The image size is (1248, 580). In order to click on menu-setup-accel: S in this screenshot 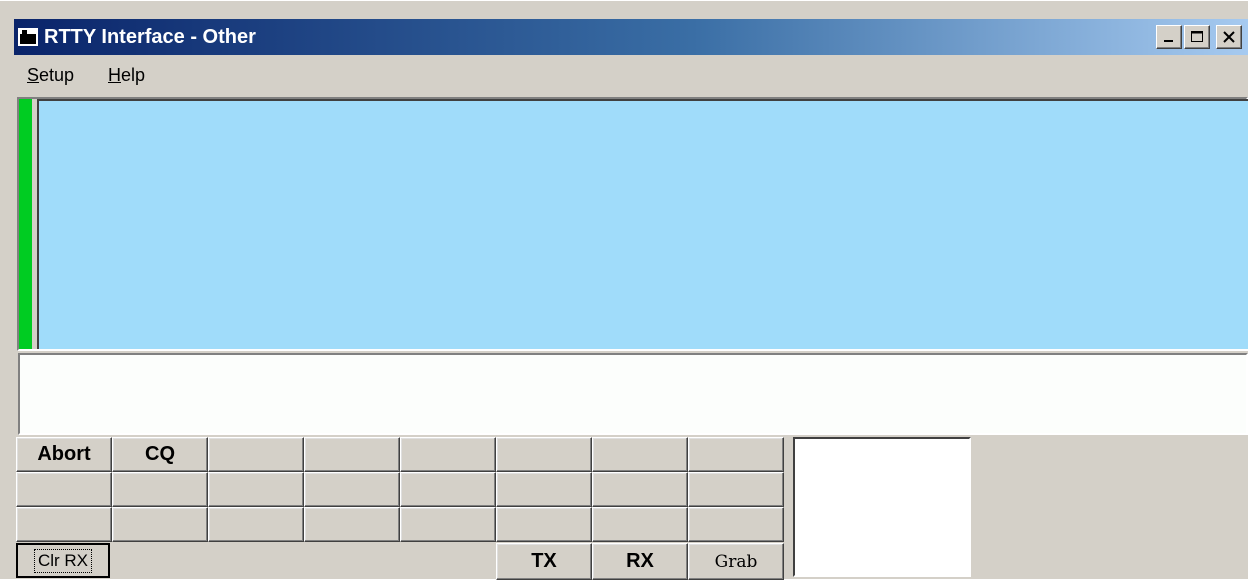, I will do `click(33, 75)`.